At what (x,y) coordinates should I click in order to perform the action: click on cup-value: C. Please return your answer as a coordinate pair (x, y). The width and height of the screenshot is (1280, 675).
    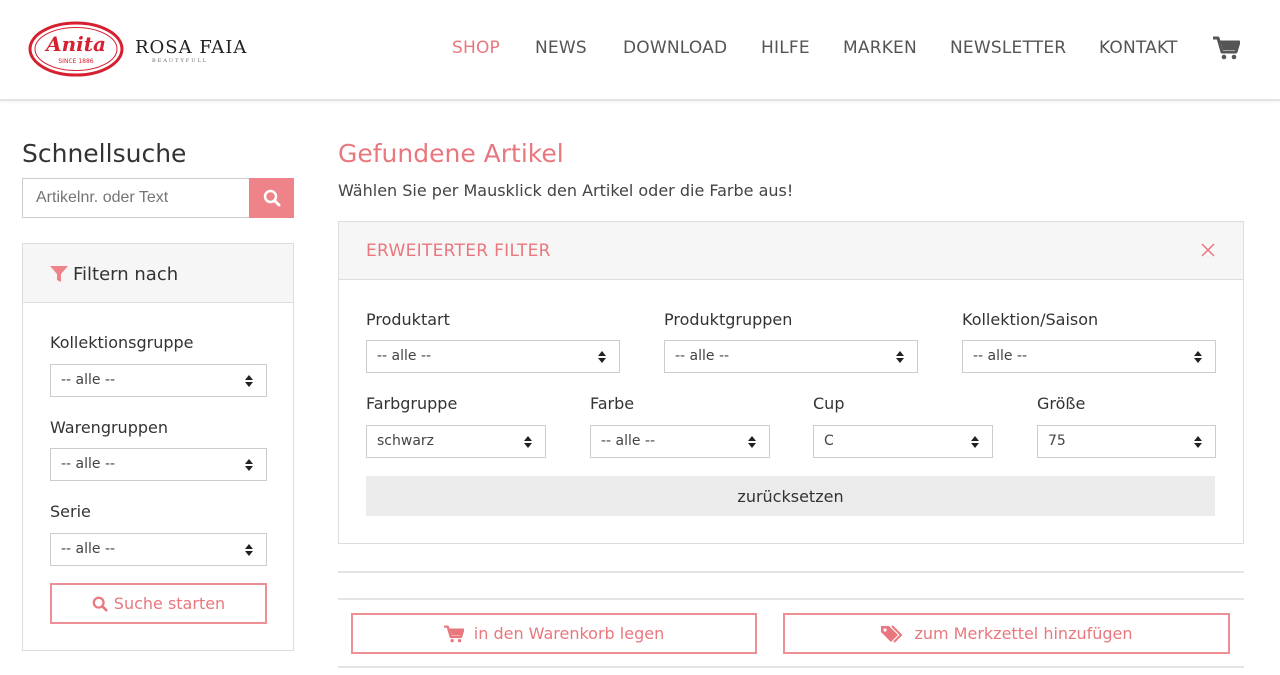
    Looking at the image, I should click on (829, 441).